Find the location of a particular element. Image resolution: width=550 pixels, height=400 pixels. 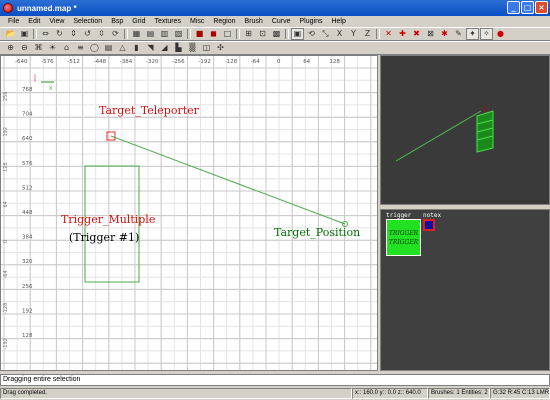

menu-brush: Brush is located at coordinates (254, 21).